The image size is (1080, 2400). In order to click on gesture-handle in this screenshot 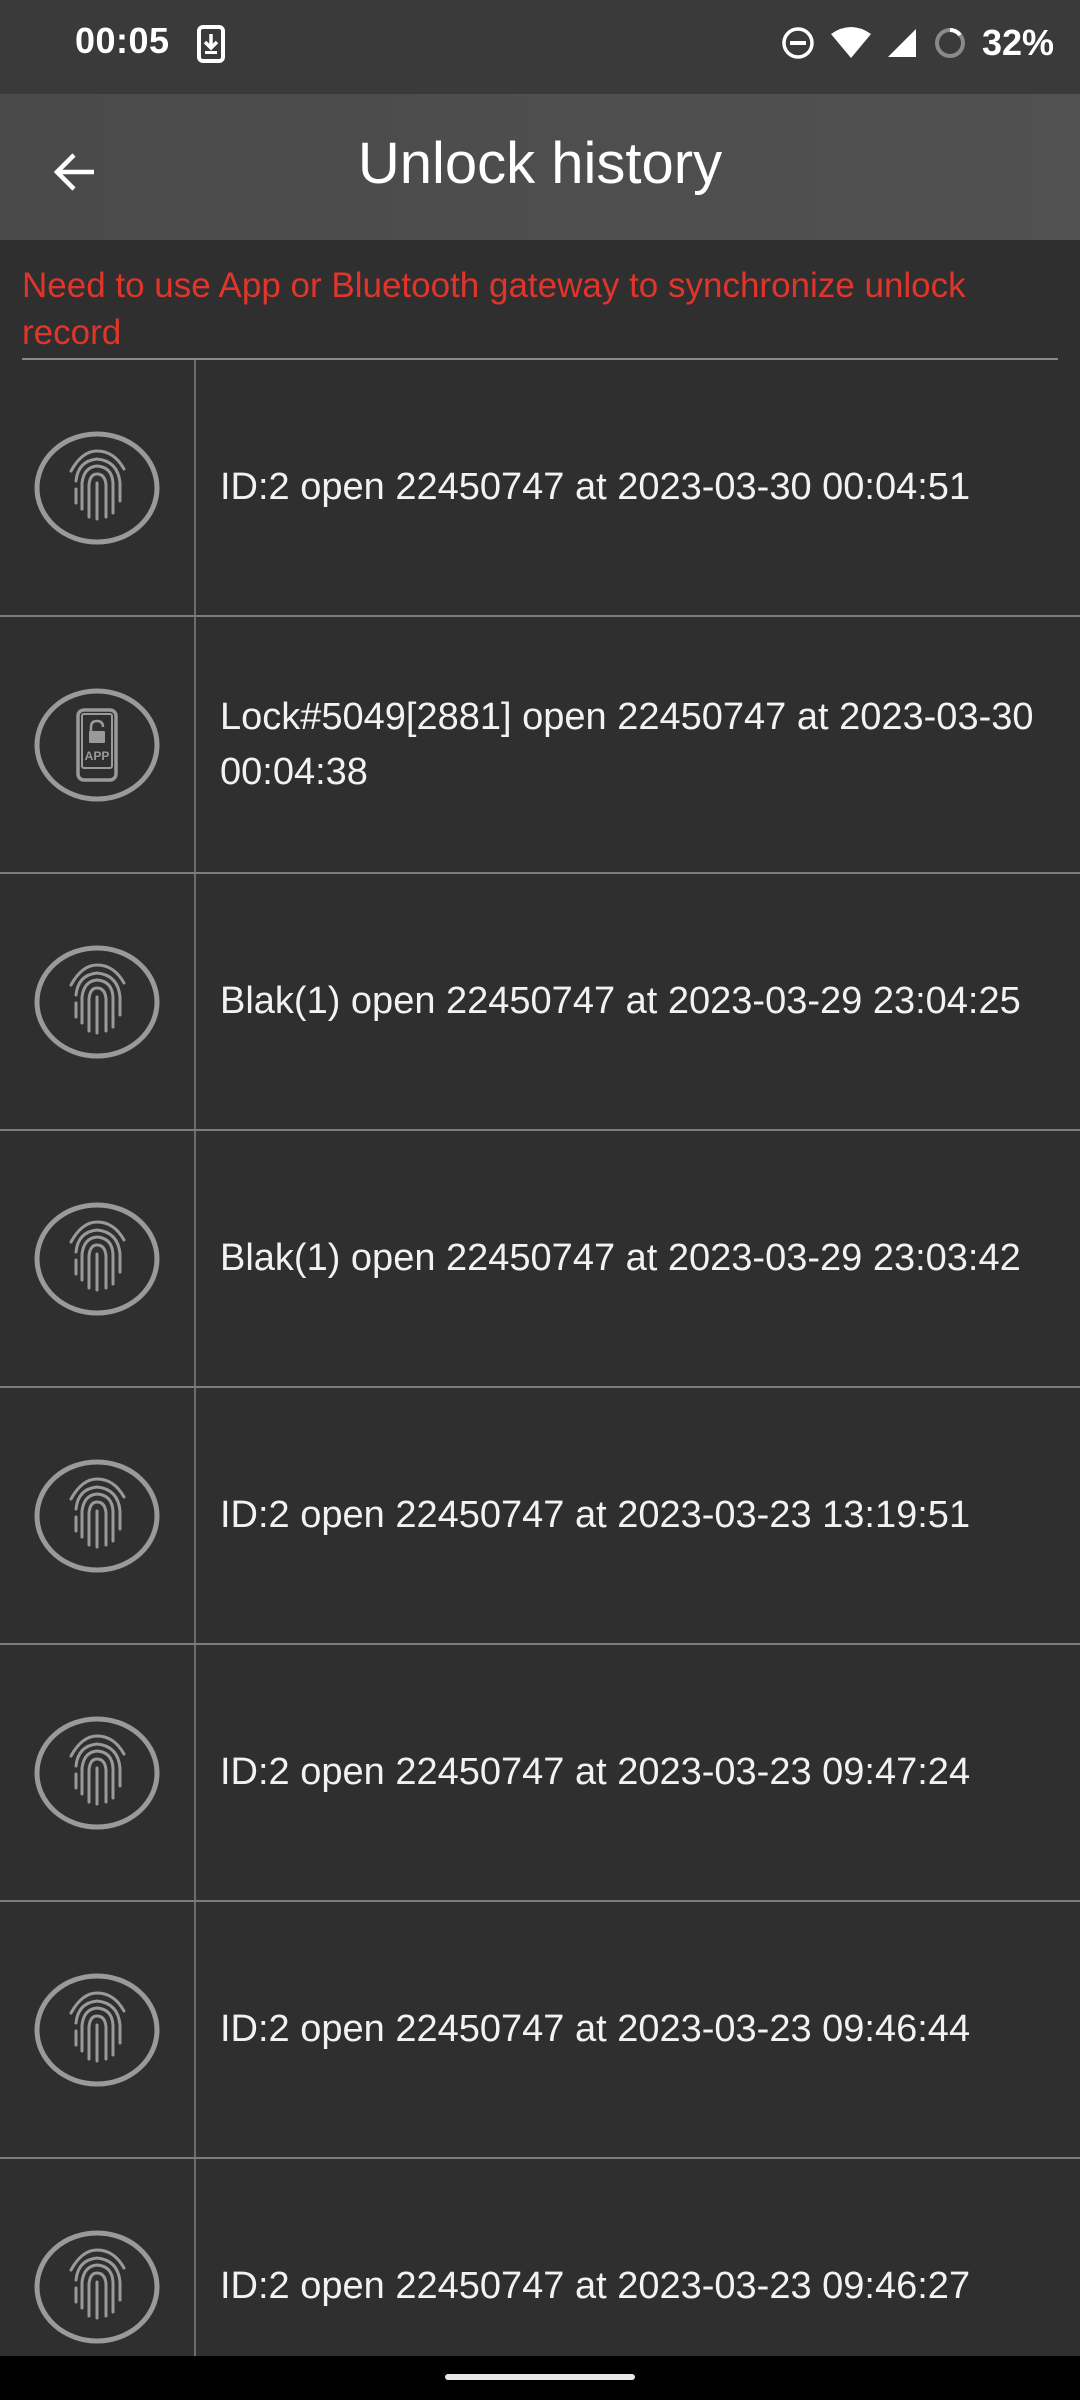, I will do `click(540, 2377)`.